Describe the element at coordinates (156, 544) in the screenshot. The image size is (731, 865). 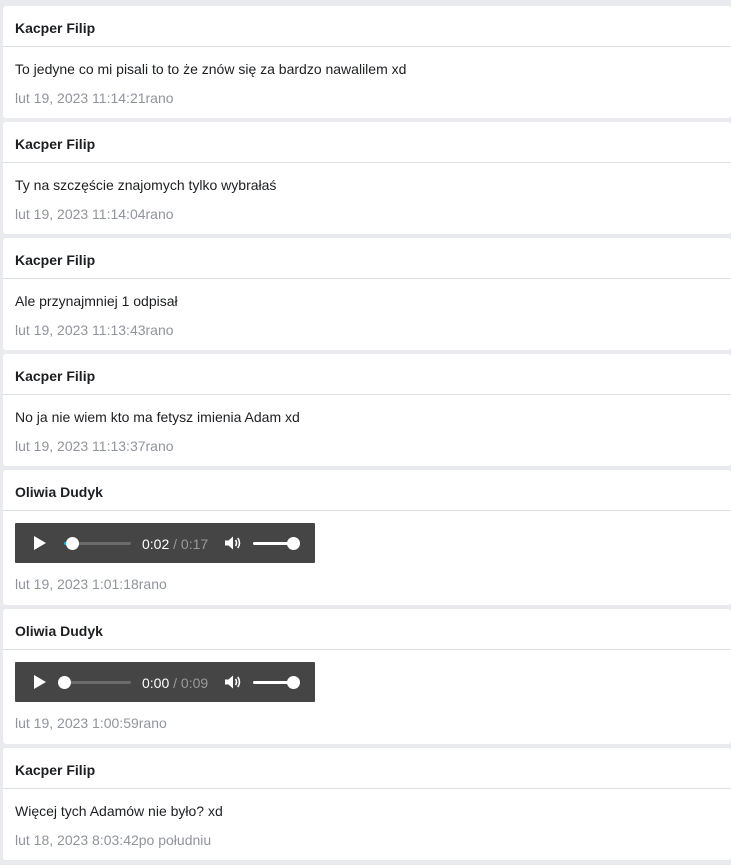
I see `current-time: 0:02` at that location.